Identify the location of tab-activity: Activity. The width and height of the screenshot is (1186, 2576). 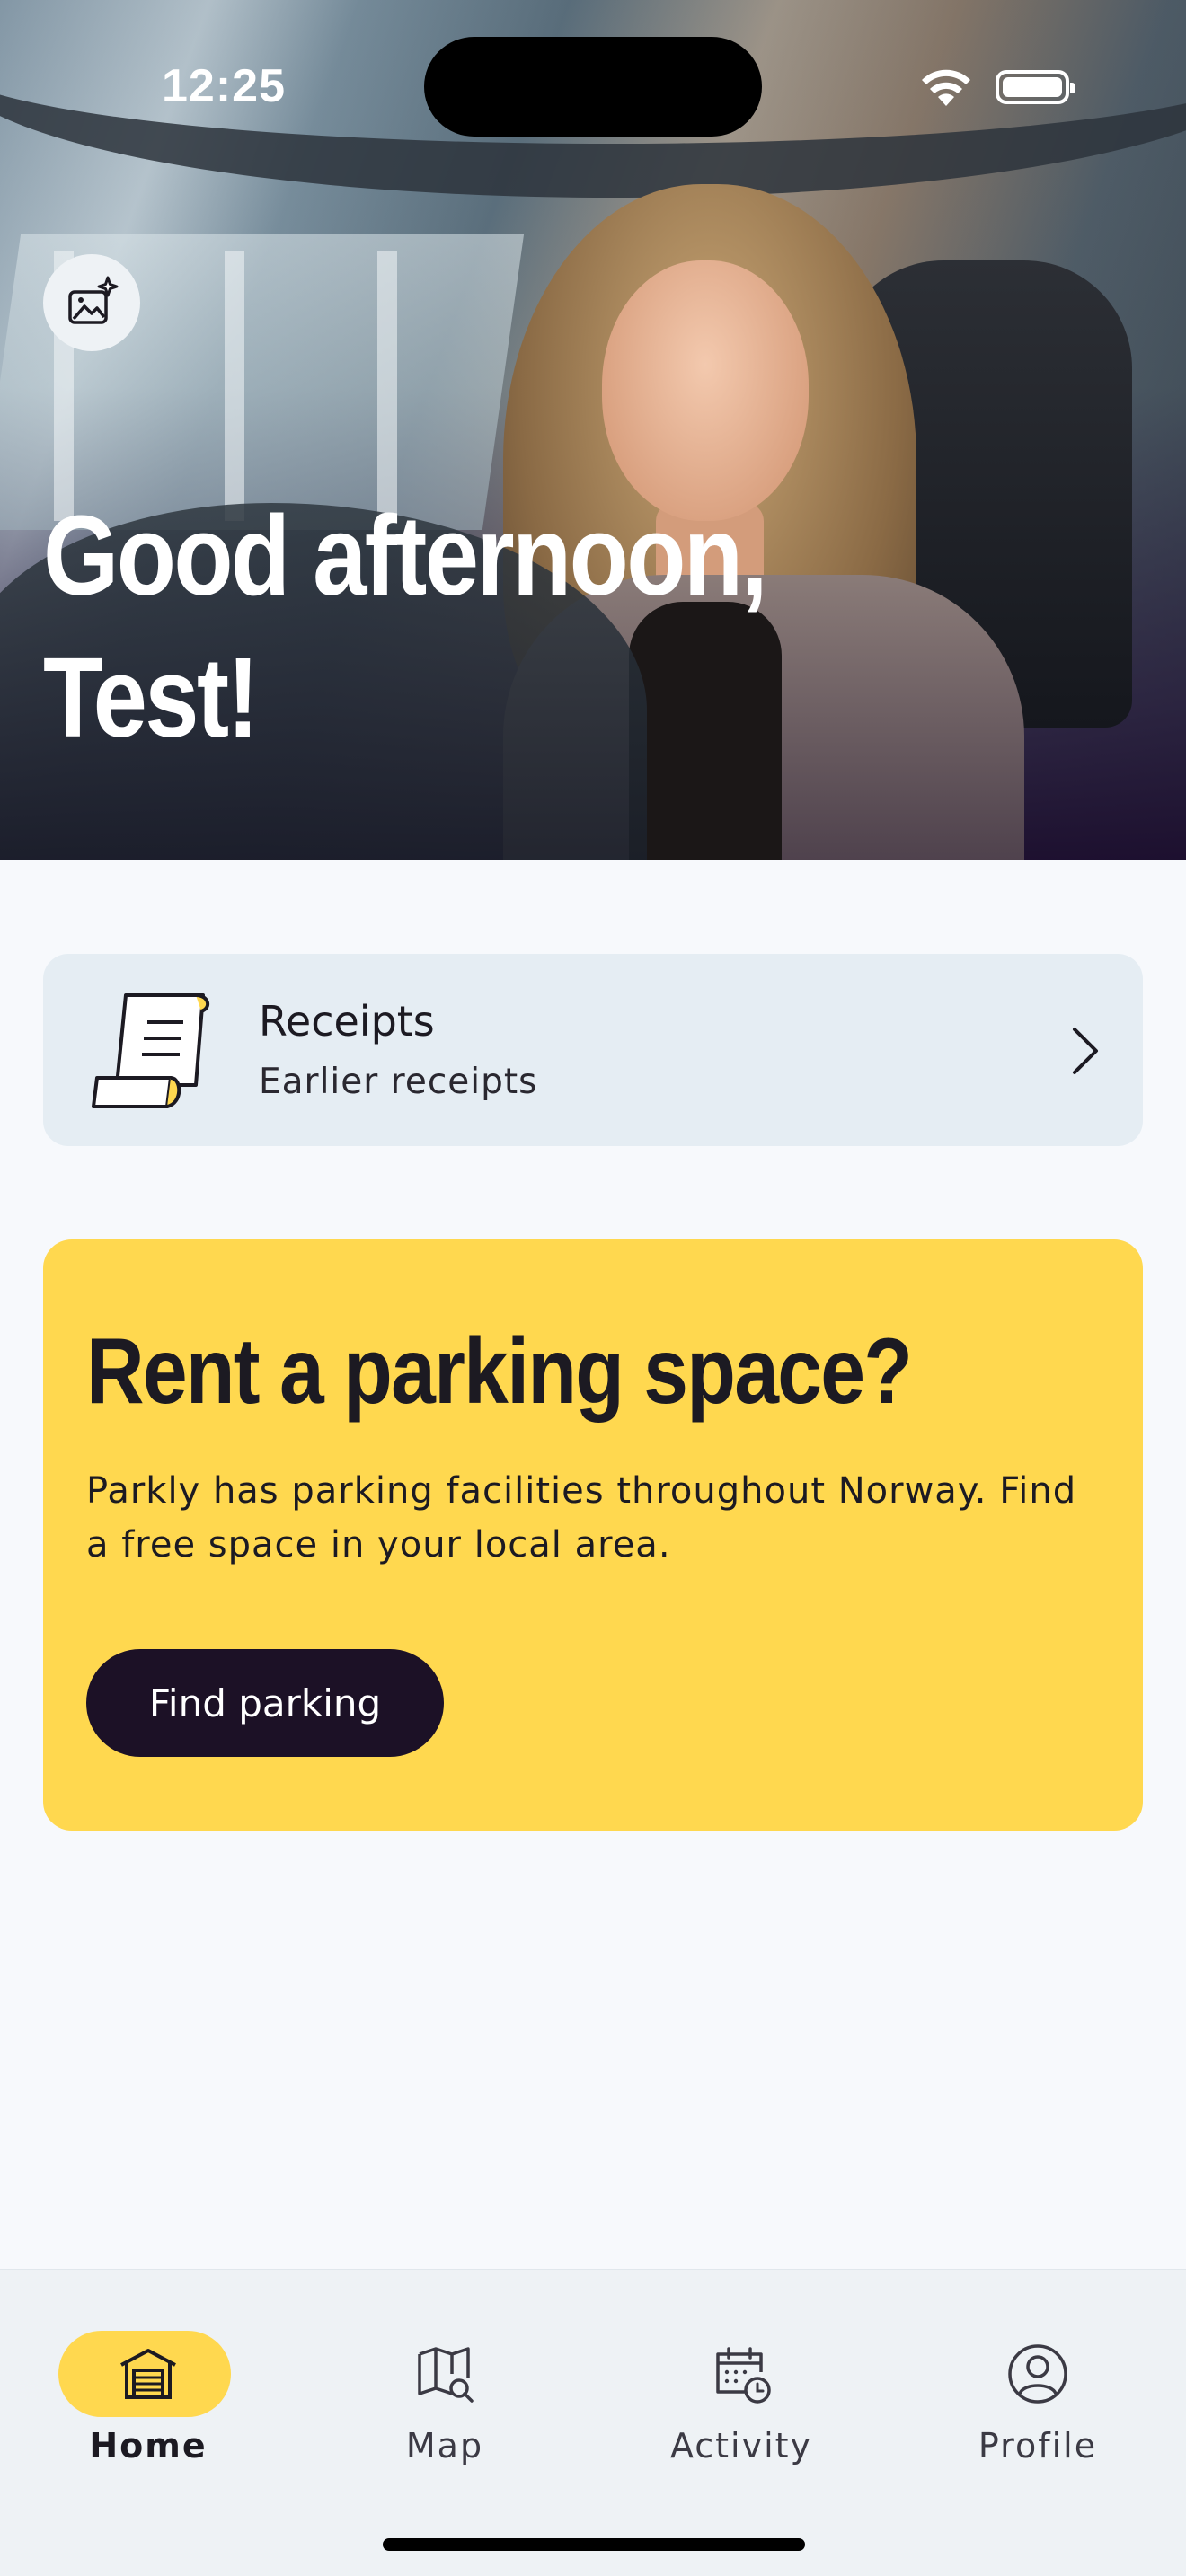
(741, 2386).